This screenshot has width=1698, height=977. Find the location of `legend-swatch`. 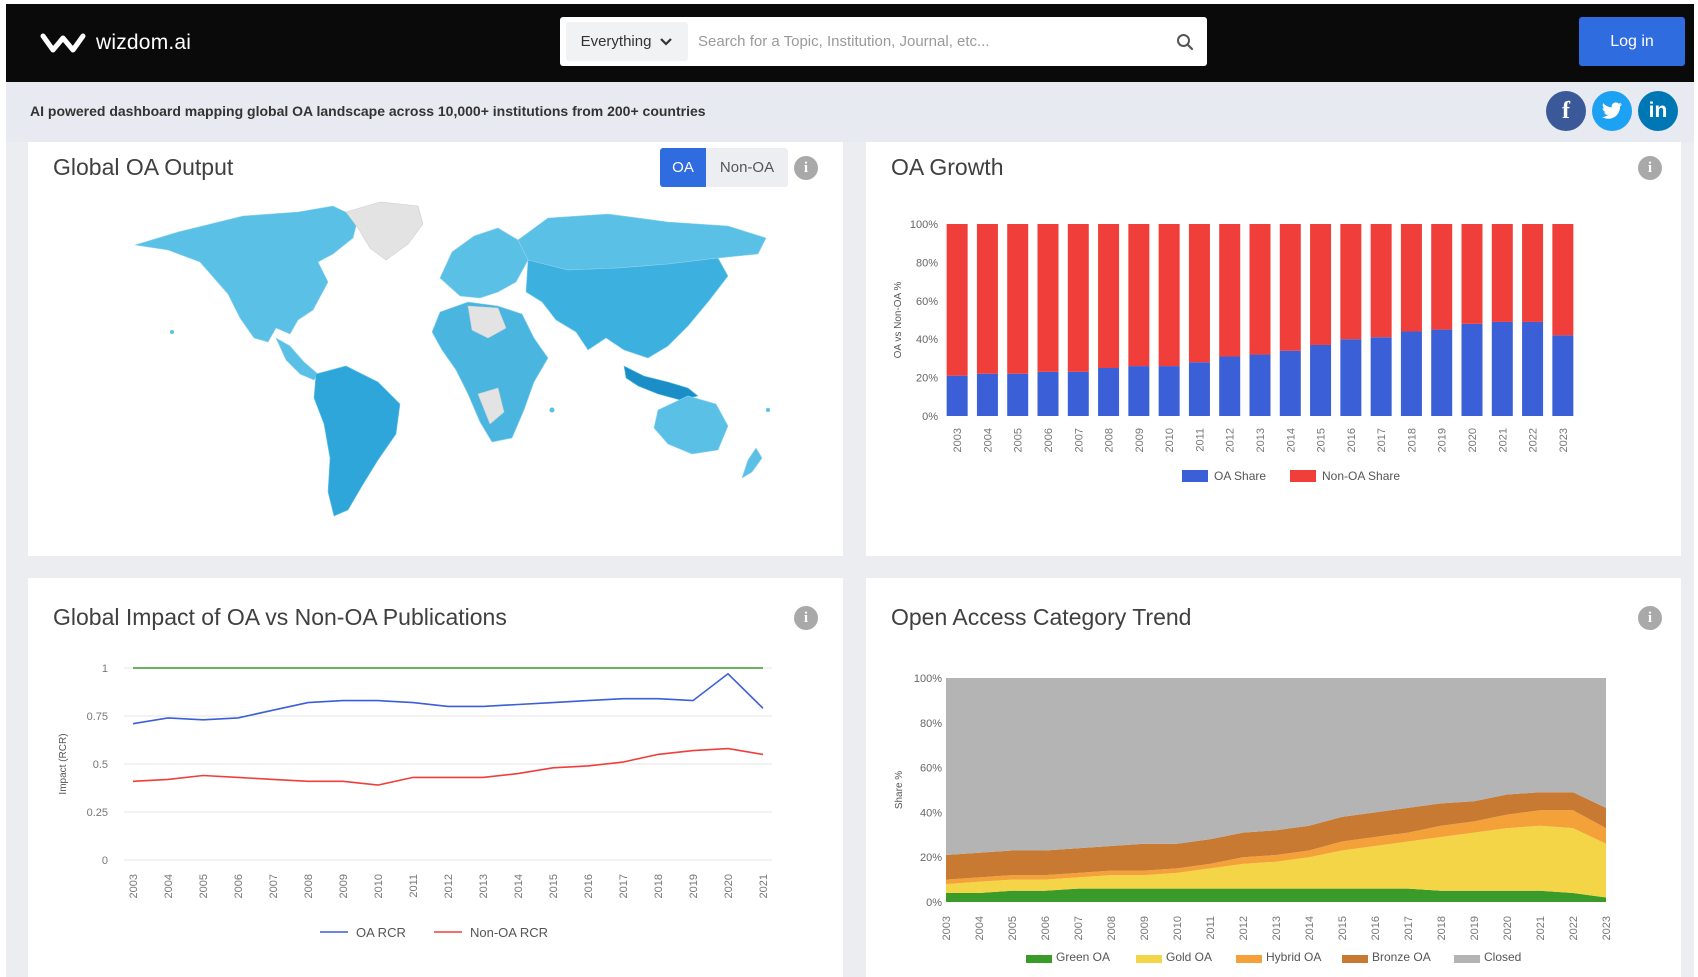

legend-swatch is located at coordinates (1039, 959).